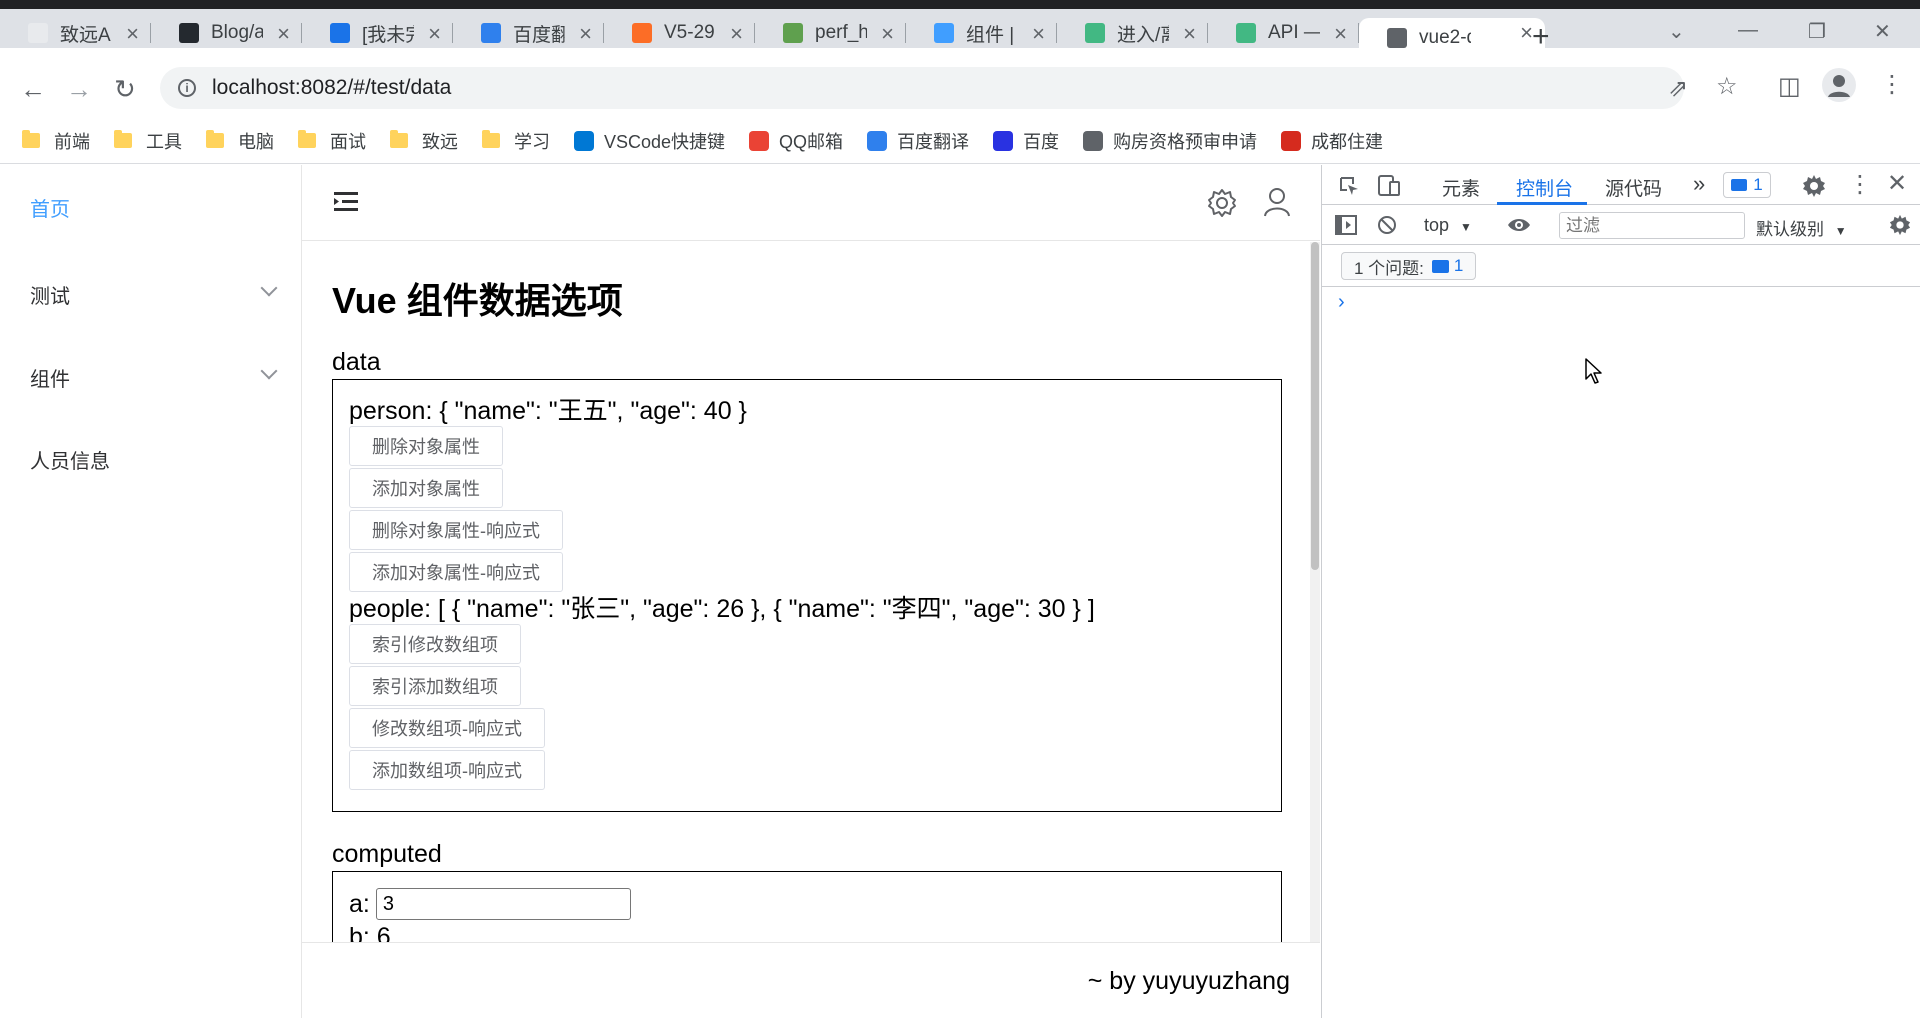 Image resolution: width=1920 pixels, height=1018 pixels. I want to click on browser-tab: V5-29 ×, so click(679, 33).